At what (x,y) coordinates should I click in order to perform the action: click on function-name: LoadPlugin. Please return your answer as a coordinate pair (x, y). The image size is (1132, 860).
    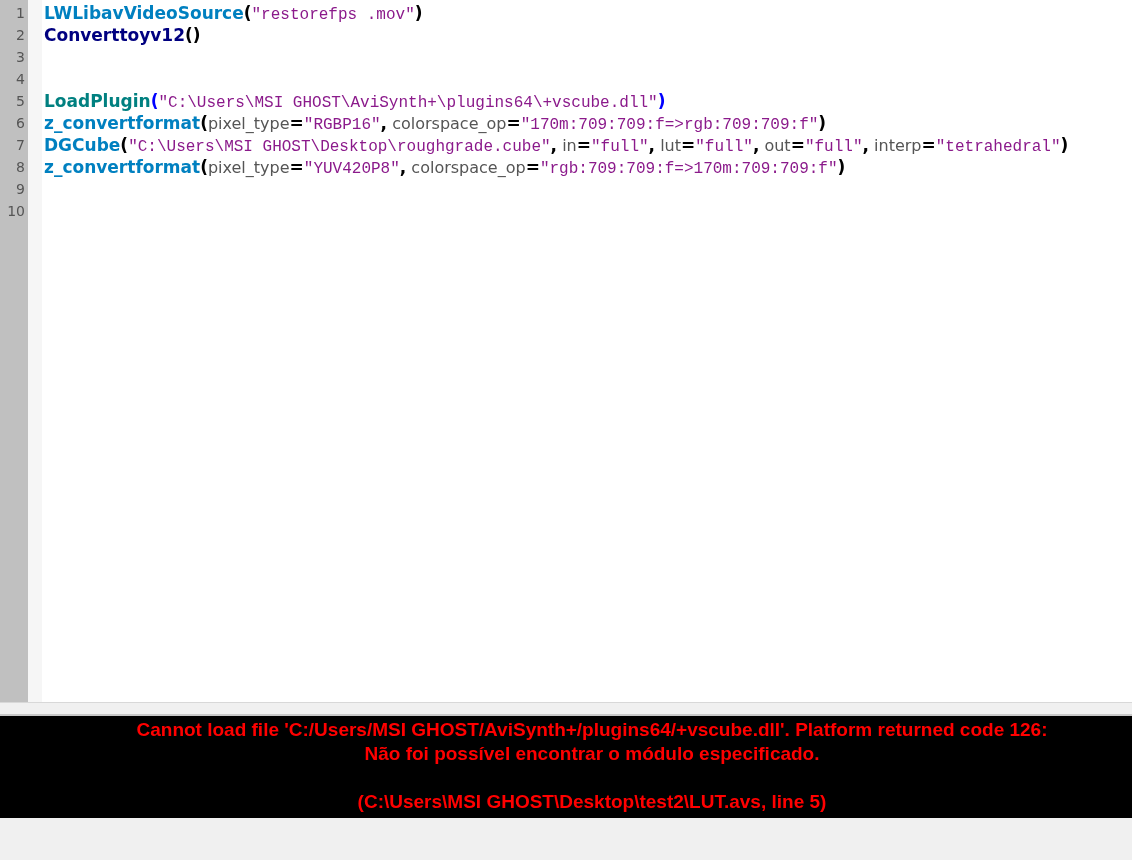
    Looking at the image, I should click on (97, 101).